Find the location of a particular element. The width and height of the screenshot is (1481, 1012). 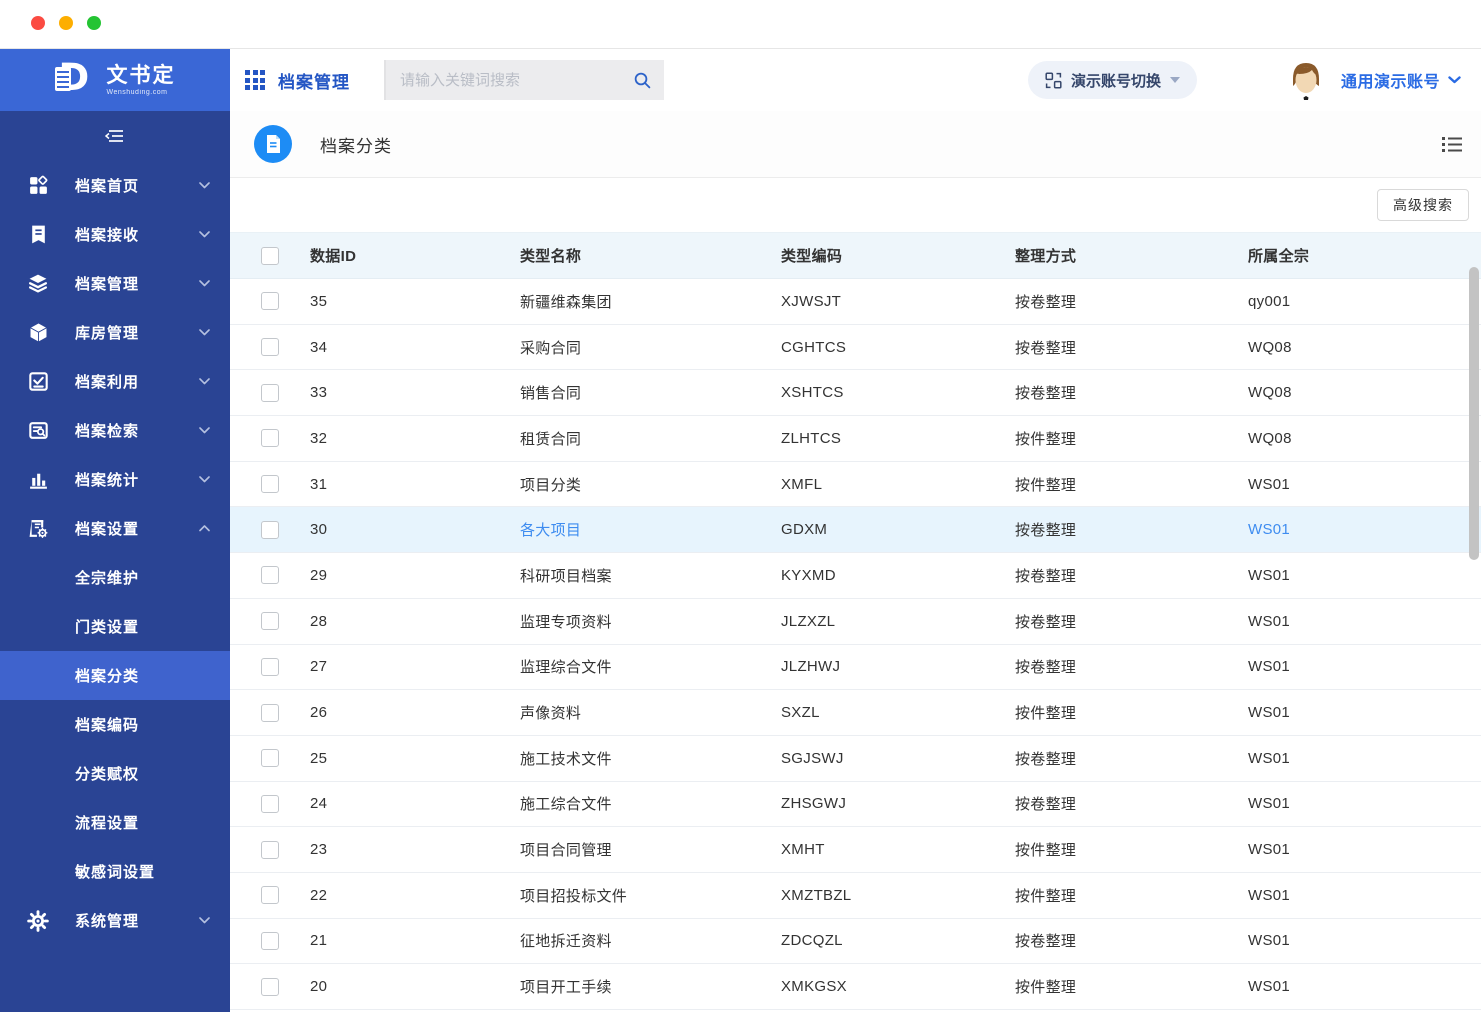

caret-down-icon is located at coordinates (1174, 80).